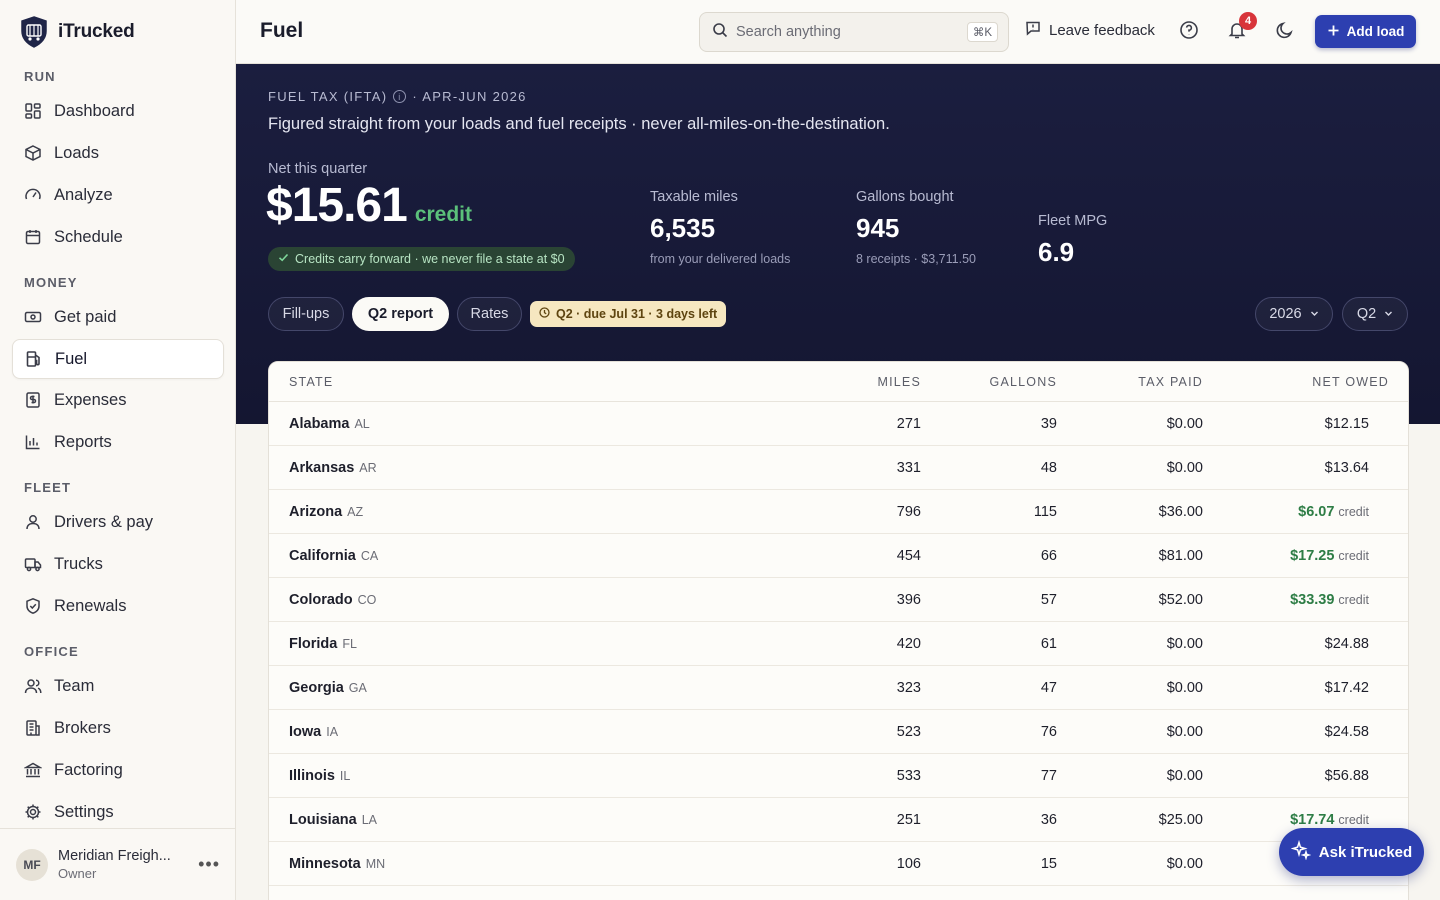  Describe the element at coordinates (306, 314) in the screenshot. I see `tab-fill-ups: Fill-ups` at that location.